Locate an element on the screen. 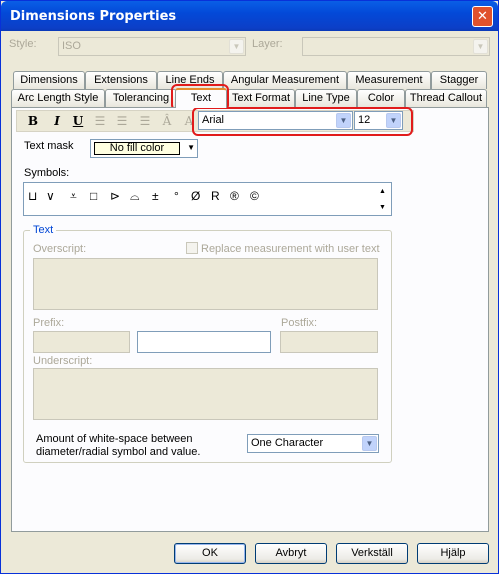 Image resolution: width=499 pixels, height=574 pixels. whitespace-select: One Character ▼ is located at coordinates (313, 443).